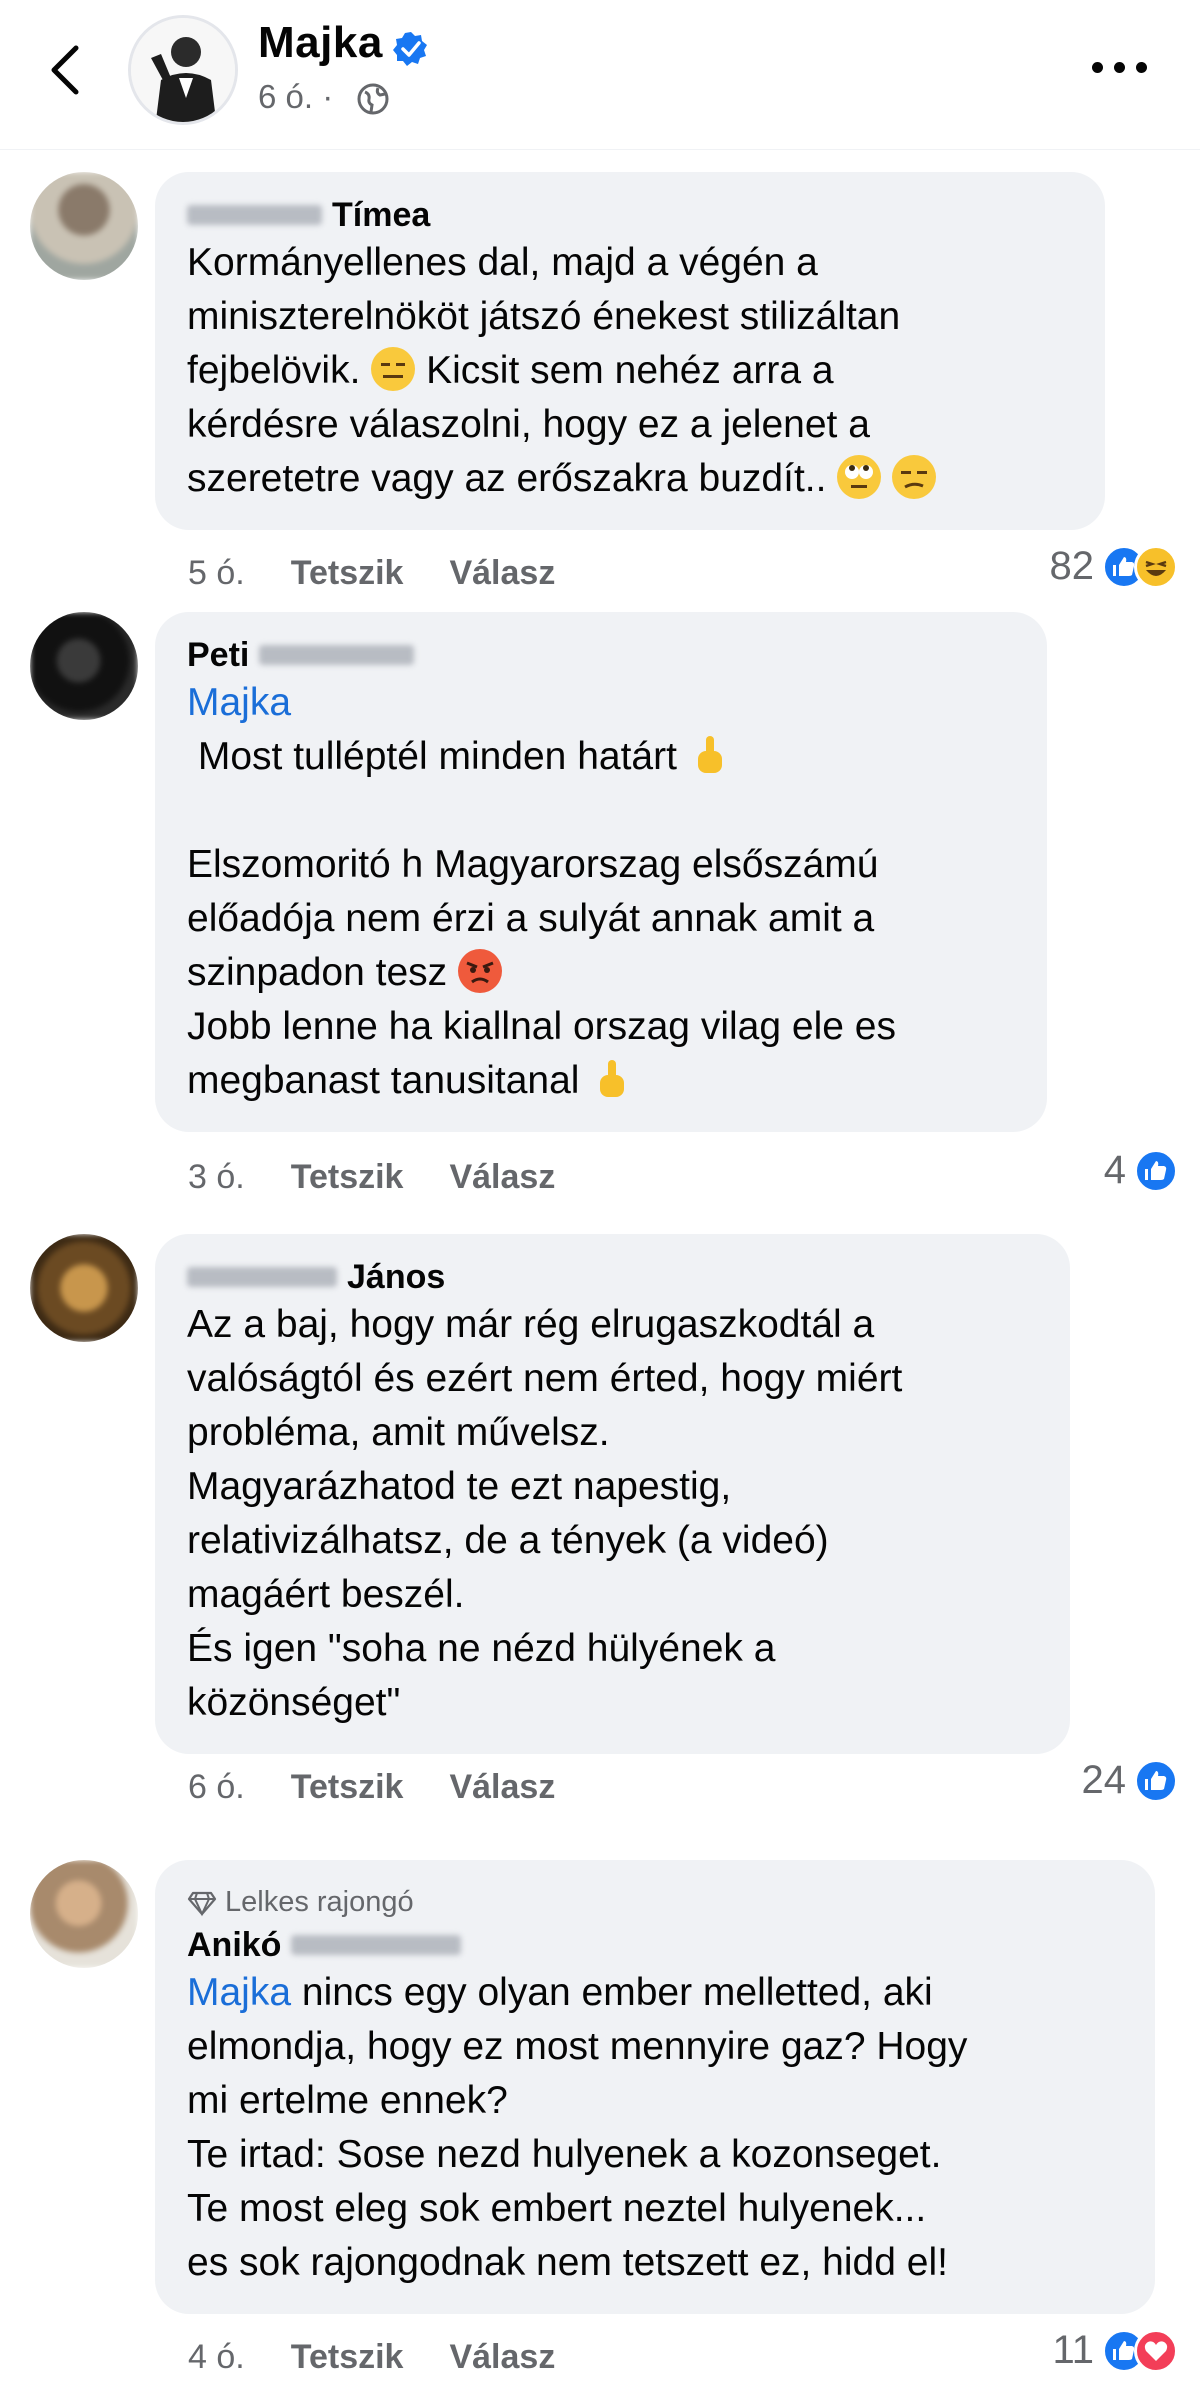 The image size is (1200, 2395). Describe the element at coordinates (655, 1902) in the screenshot. I see `fan-badge: Lelkes rajongó` at that location.